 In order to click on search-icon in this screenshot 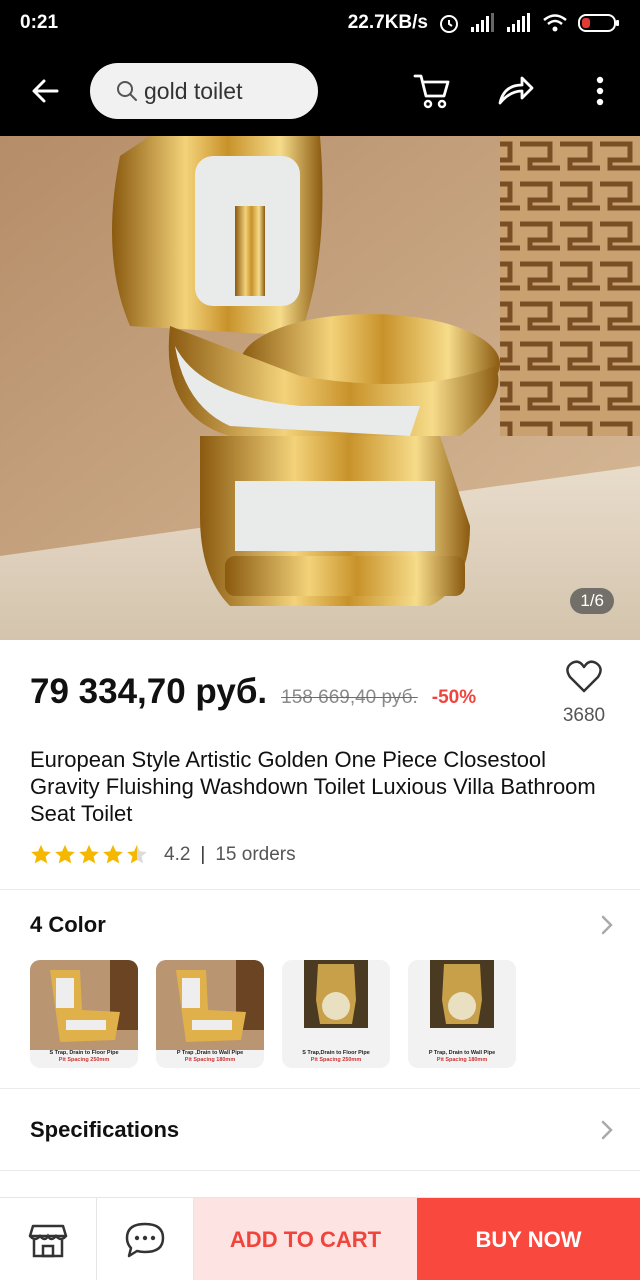, I will do `click(127, 91)`.